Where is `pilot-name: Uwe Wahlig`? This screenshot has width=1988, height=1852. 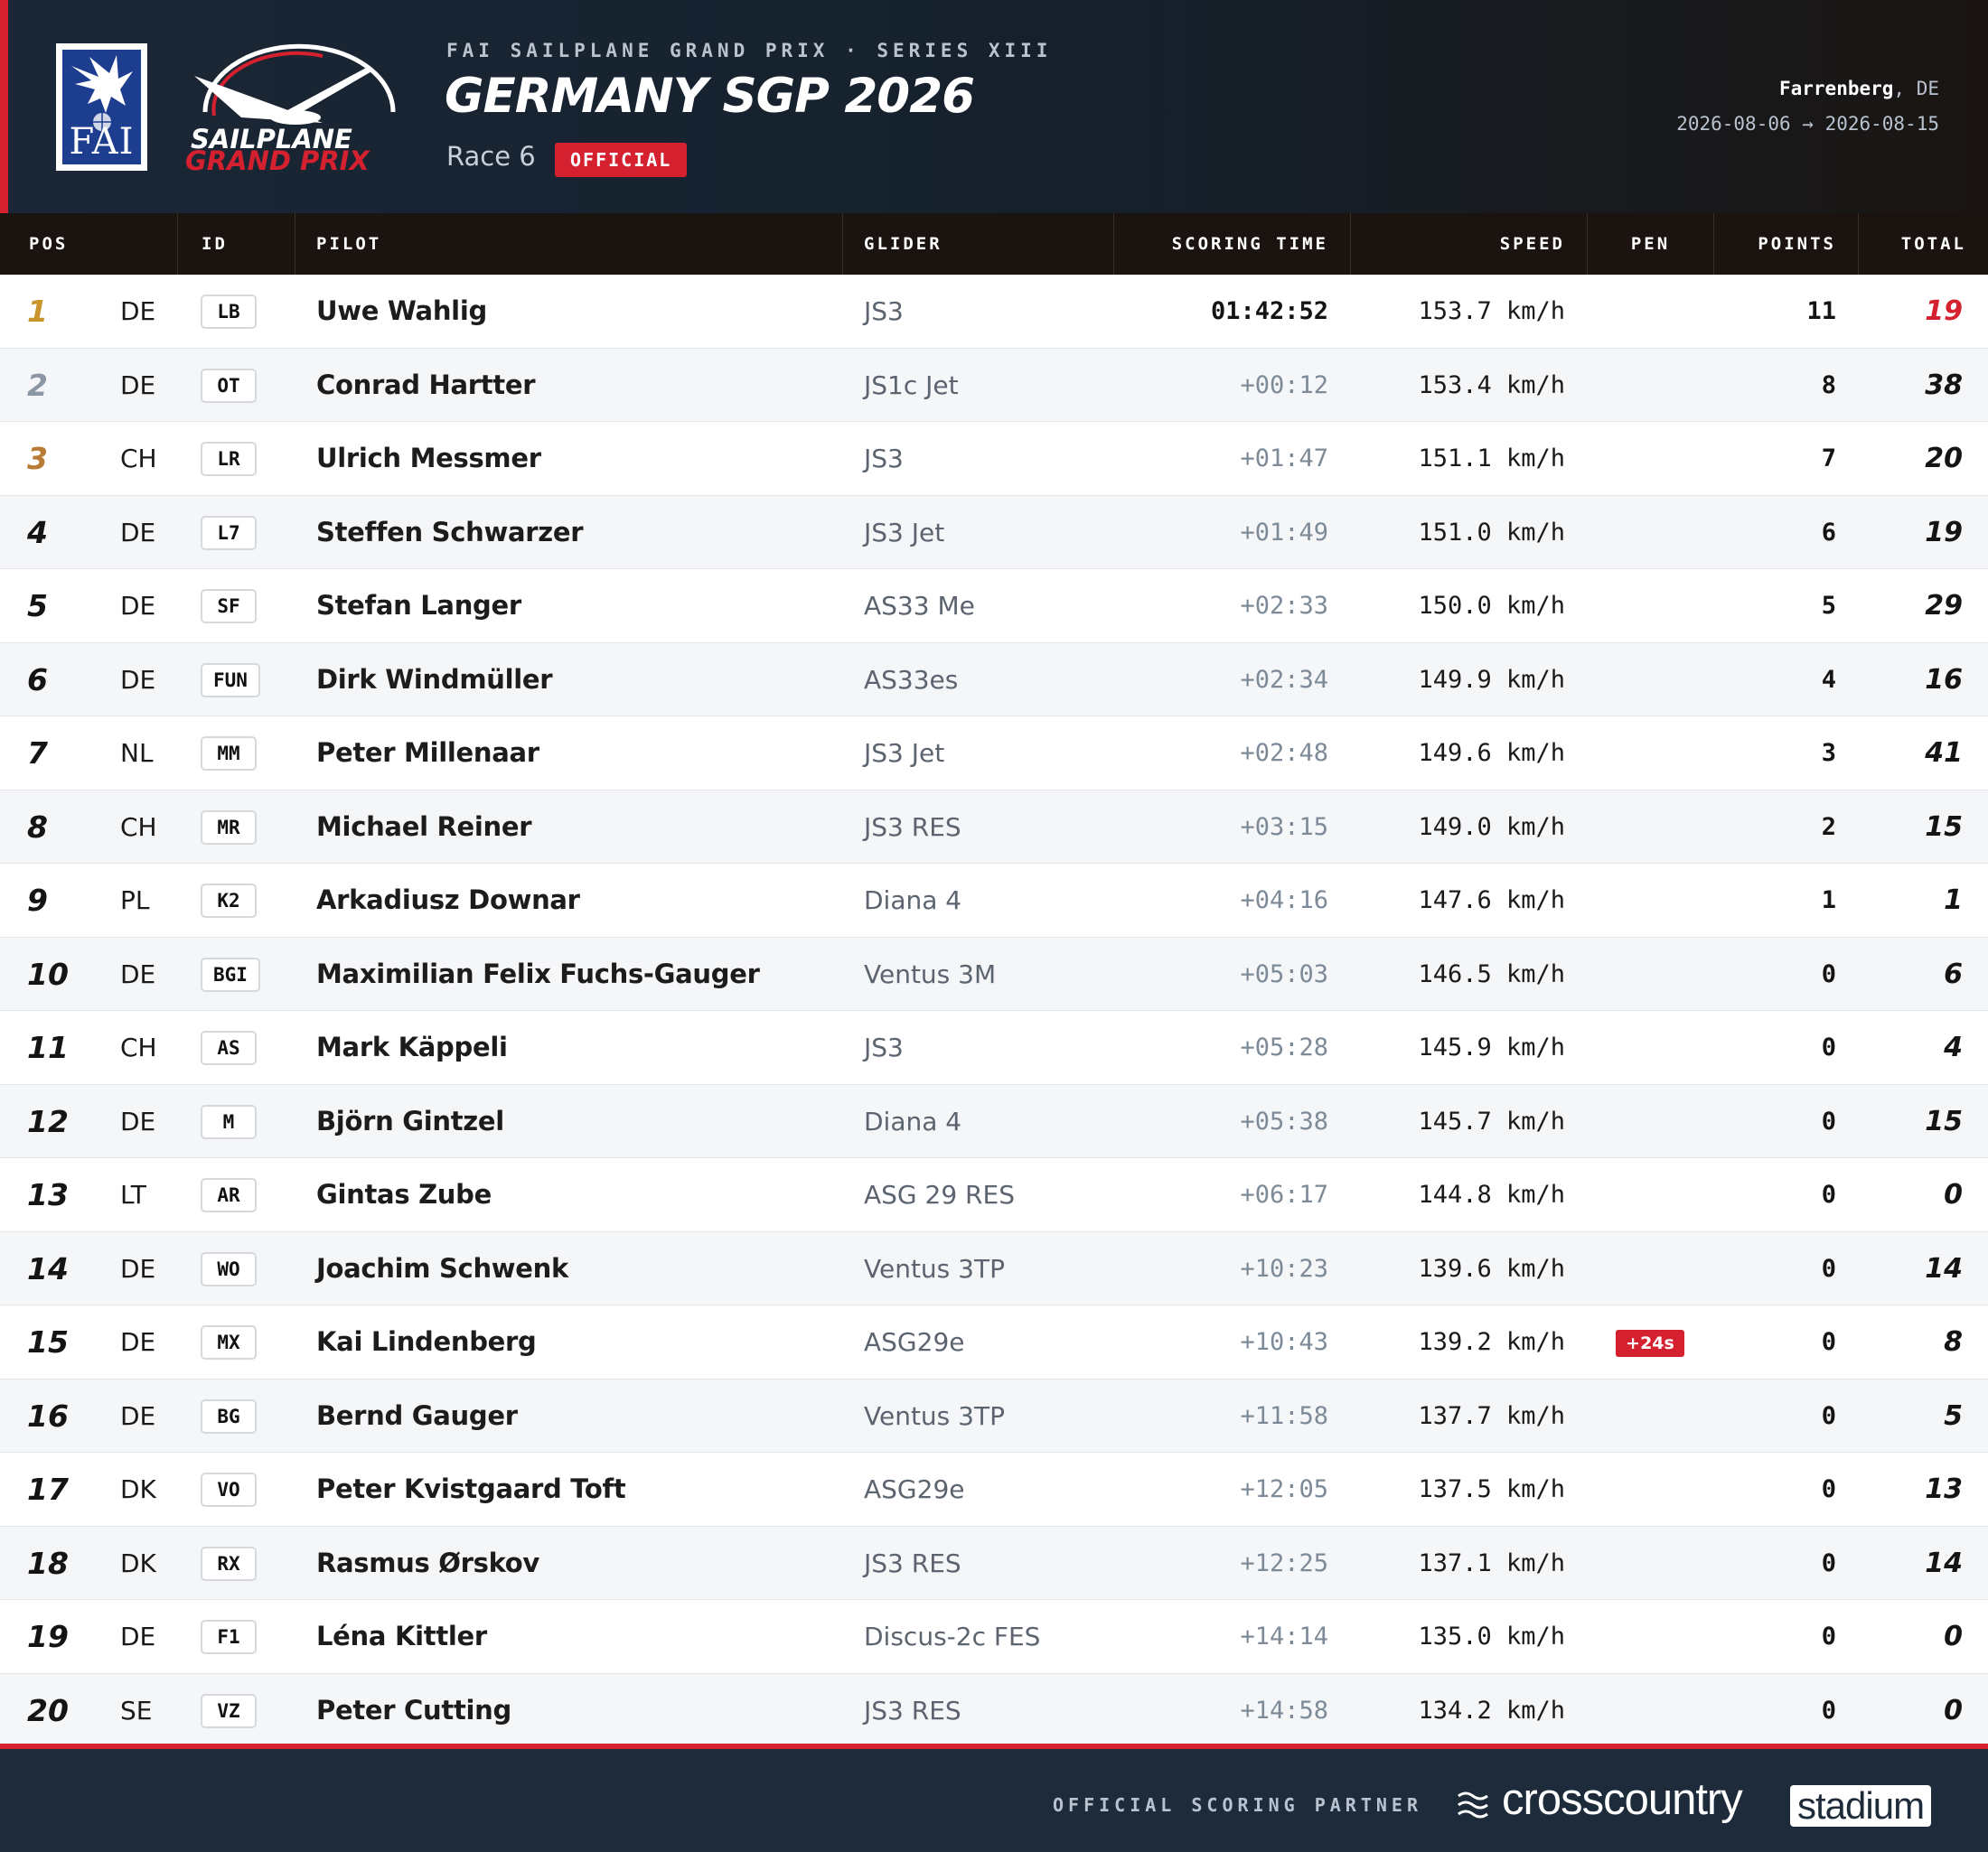
pilot-name: Uwe Wahlig is located at coordinates (401, 311).